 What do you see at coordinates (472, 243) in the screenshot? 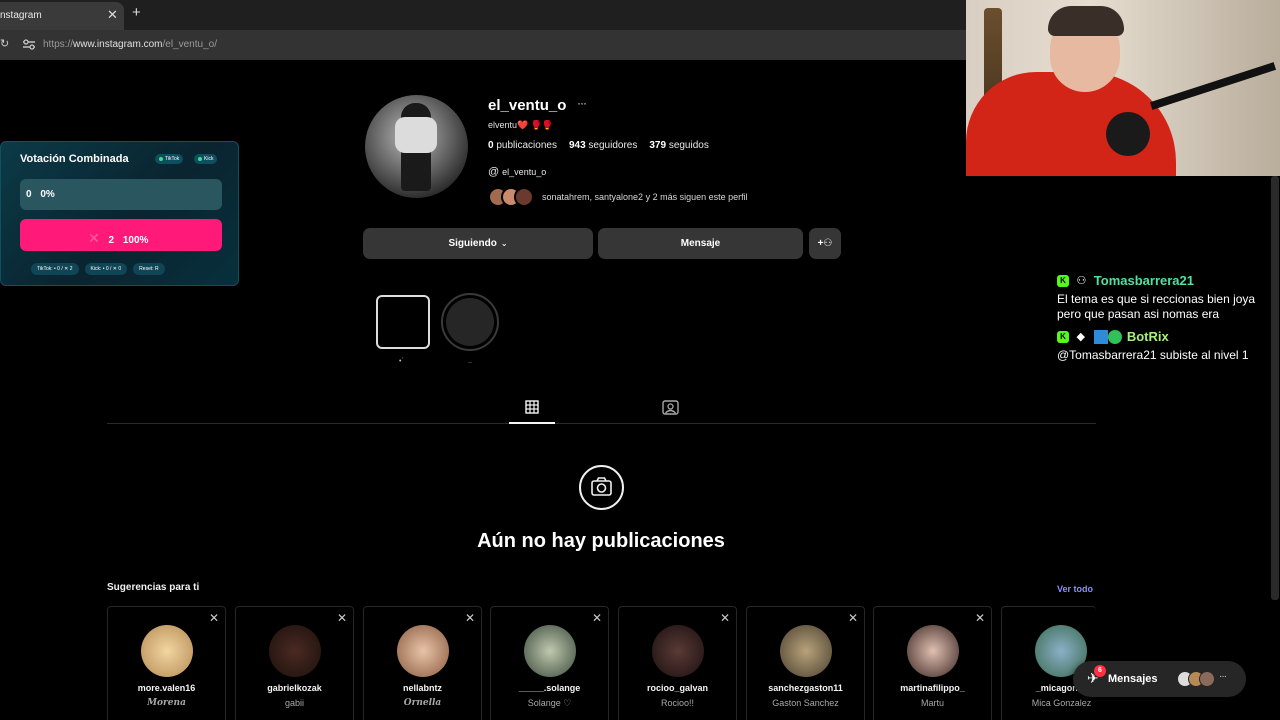
I see `following-button-label: Siguiendo` at bounding box center [472, 243].